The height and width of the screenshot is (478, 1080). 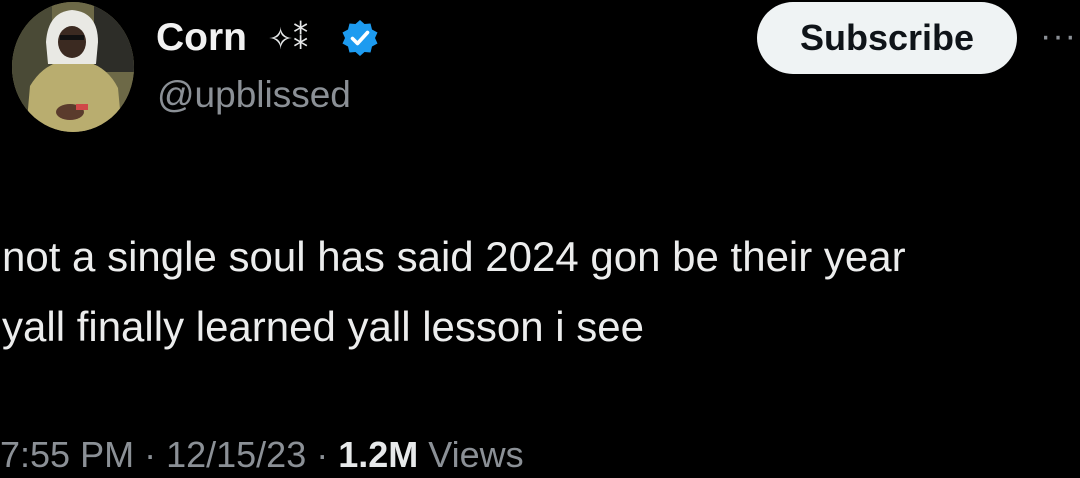 What do you see at coordinates (288, 39) in the screenshot?
I see `name-decoration: ✧⁑` at bounding box center [288, 39].